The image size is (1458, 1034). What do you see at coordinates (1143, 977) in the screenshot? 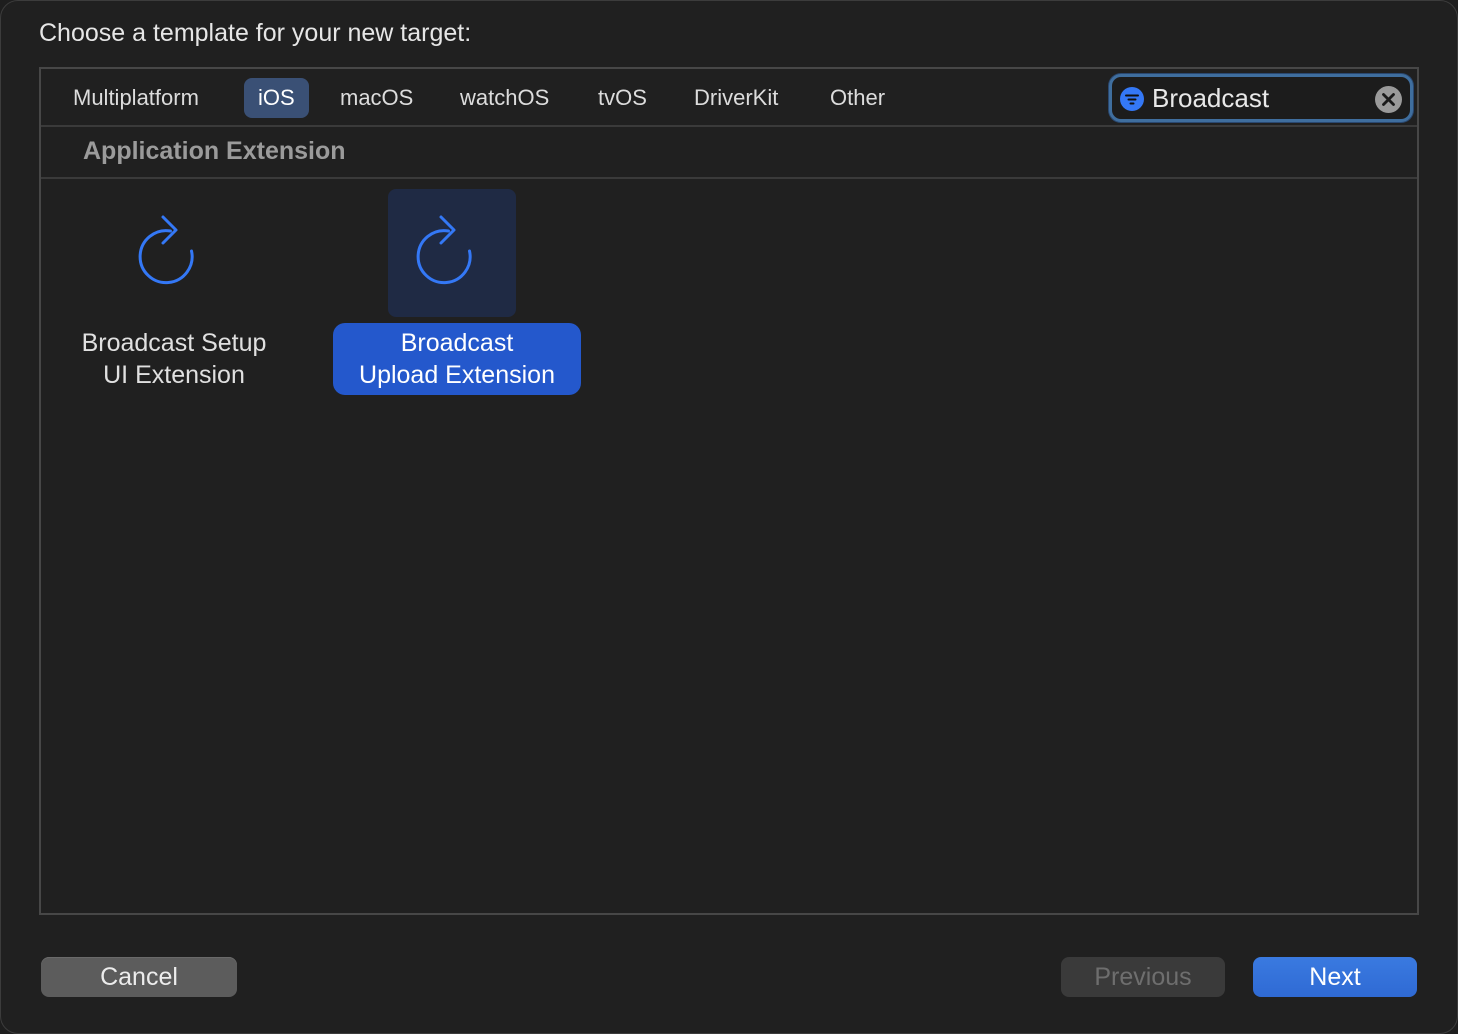
I see `previous-button: Previous` at bounding box center [1143, 977].